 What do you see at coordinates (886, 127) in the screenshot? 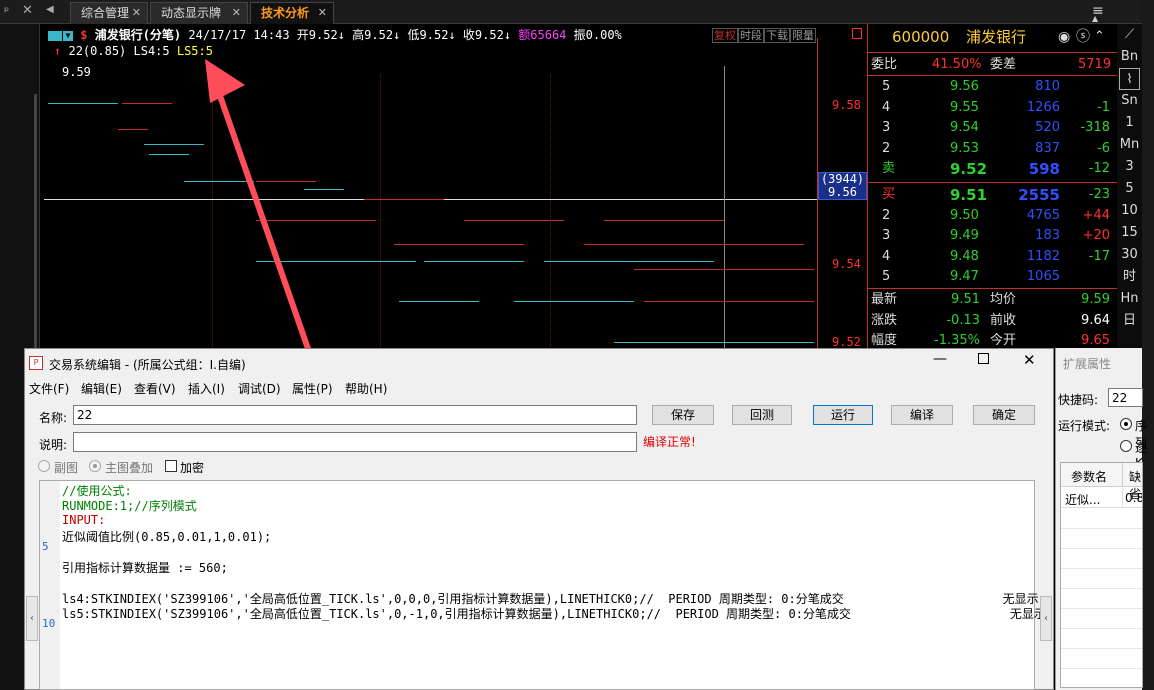
I see `book-level: 3` at bounding box center [886, 127].